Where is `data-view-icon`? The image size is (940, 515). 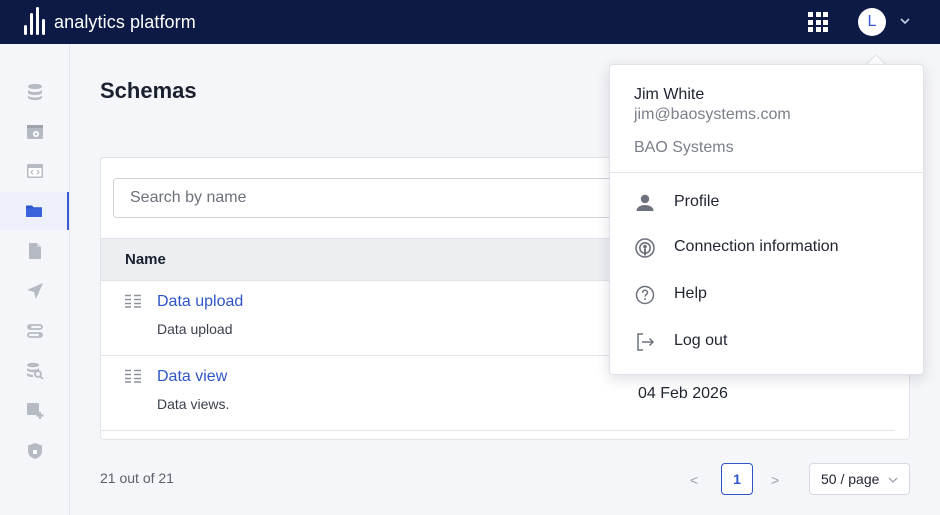 data-view-icon is located at coordinates (34, 132).